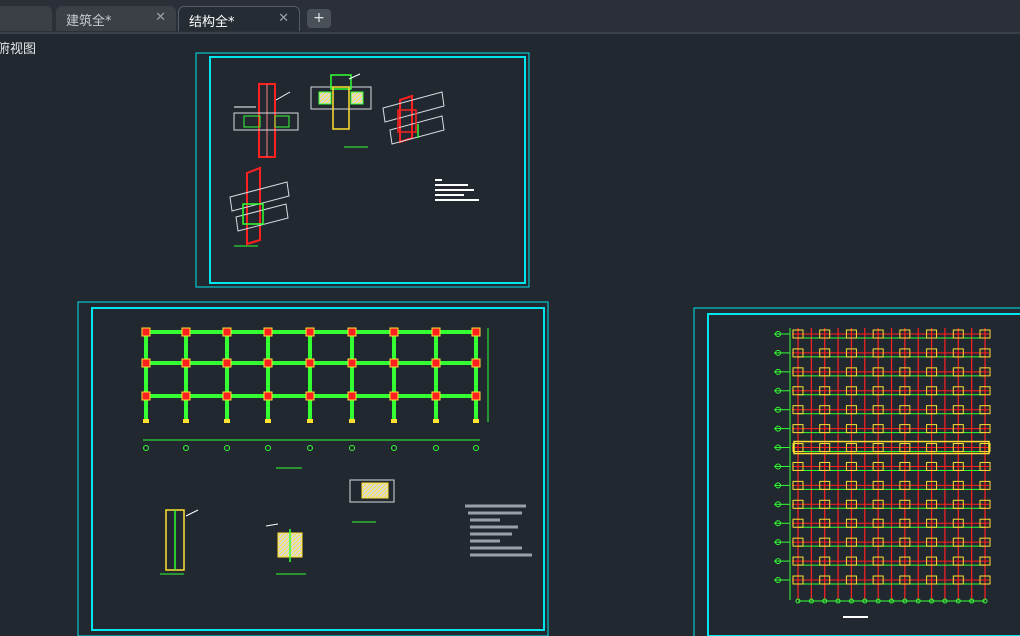 This screenshot has width=1020, height=636. I want to click on detail-beam-column, so click(266, 120).